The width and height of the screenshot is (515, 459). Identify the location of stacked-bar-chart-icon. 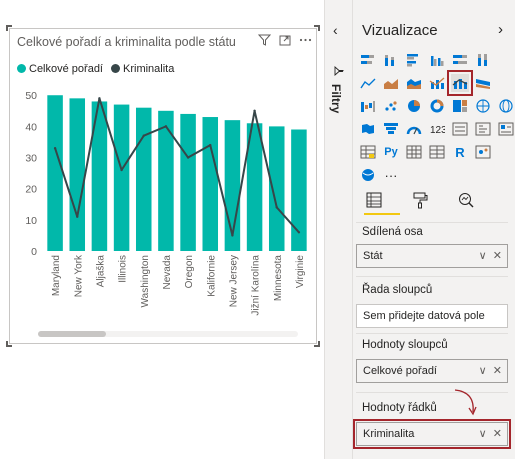
(368, 60).